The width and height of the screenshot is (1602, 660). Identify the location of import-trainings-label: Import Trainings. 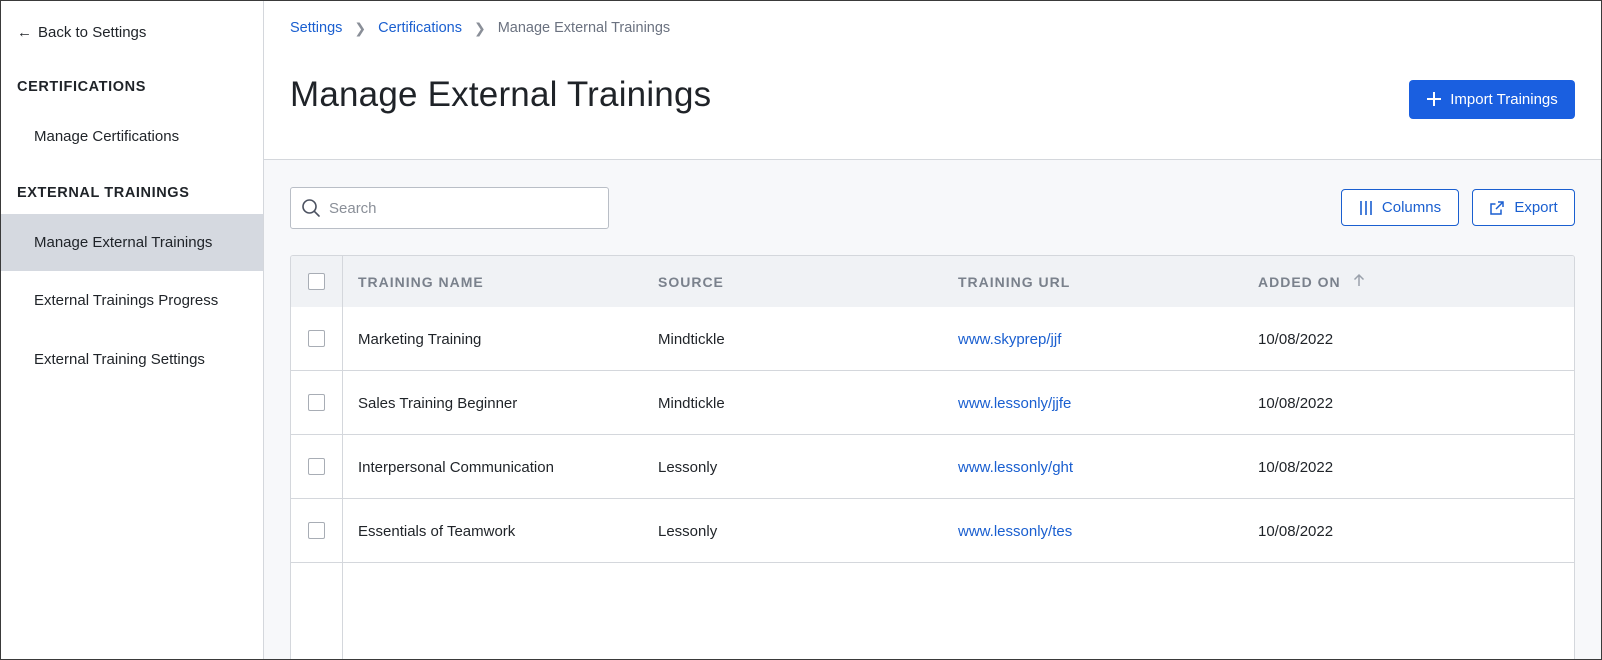
(1504, 99).